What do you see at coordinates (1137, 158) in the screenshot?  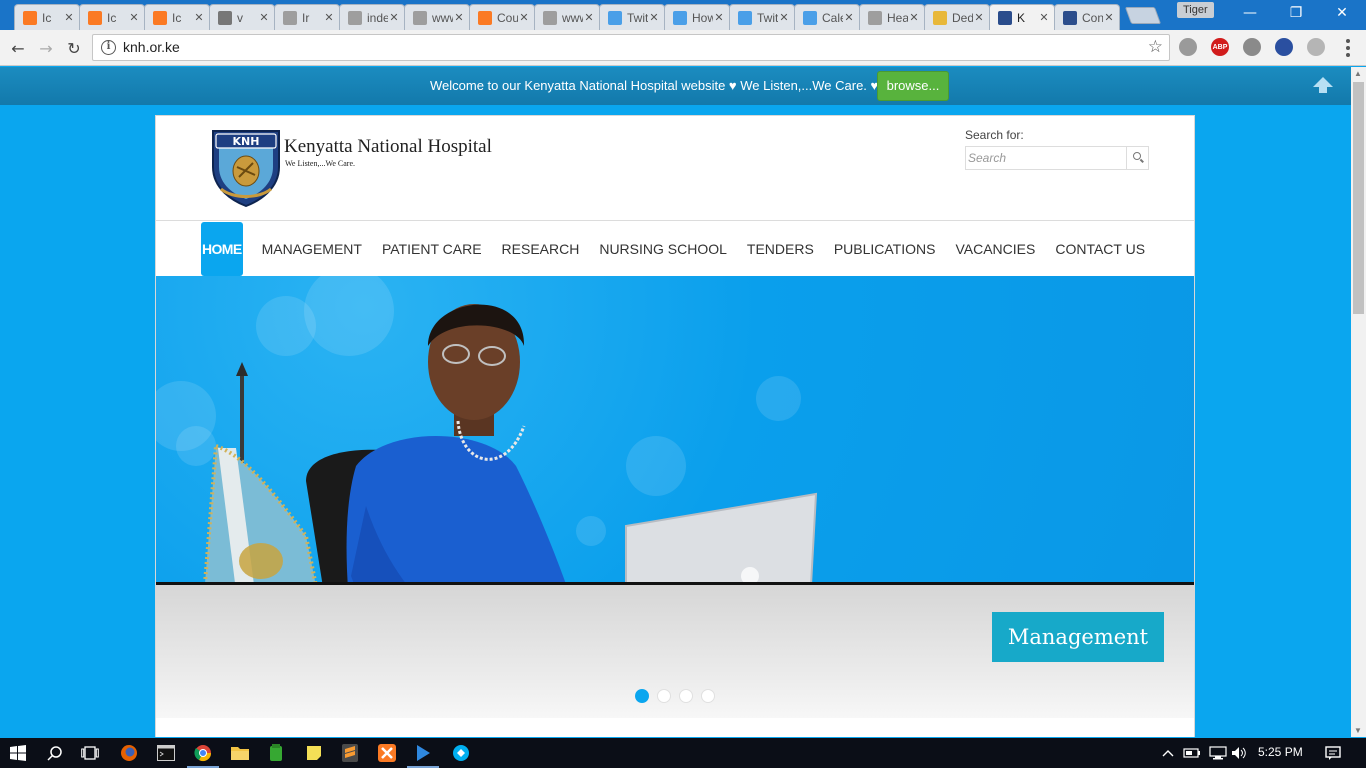 I see `search-button` at bounding box center [1137, 158].